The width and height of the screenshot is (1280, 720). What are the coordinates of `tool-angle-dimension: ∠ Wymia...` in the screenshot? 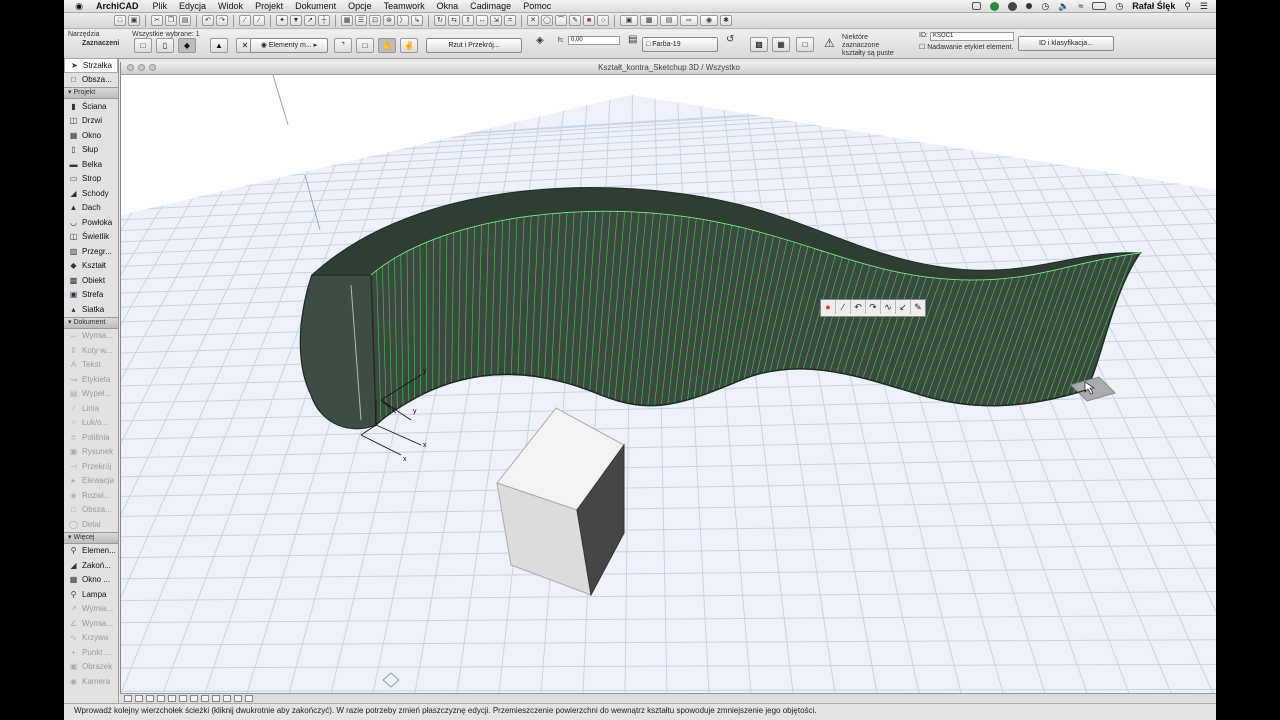 It's located at (91, 623).